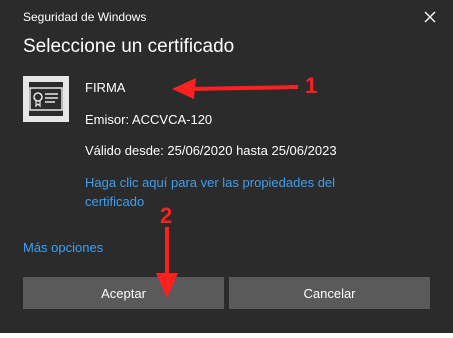 This screenshot has height=338, width=453. Describe the element at coordinates (85, 17) in the screenshot. I see `window-title: Seguridad de Windows` at that location.